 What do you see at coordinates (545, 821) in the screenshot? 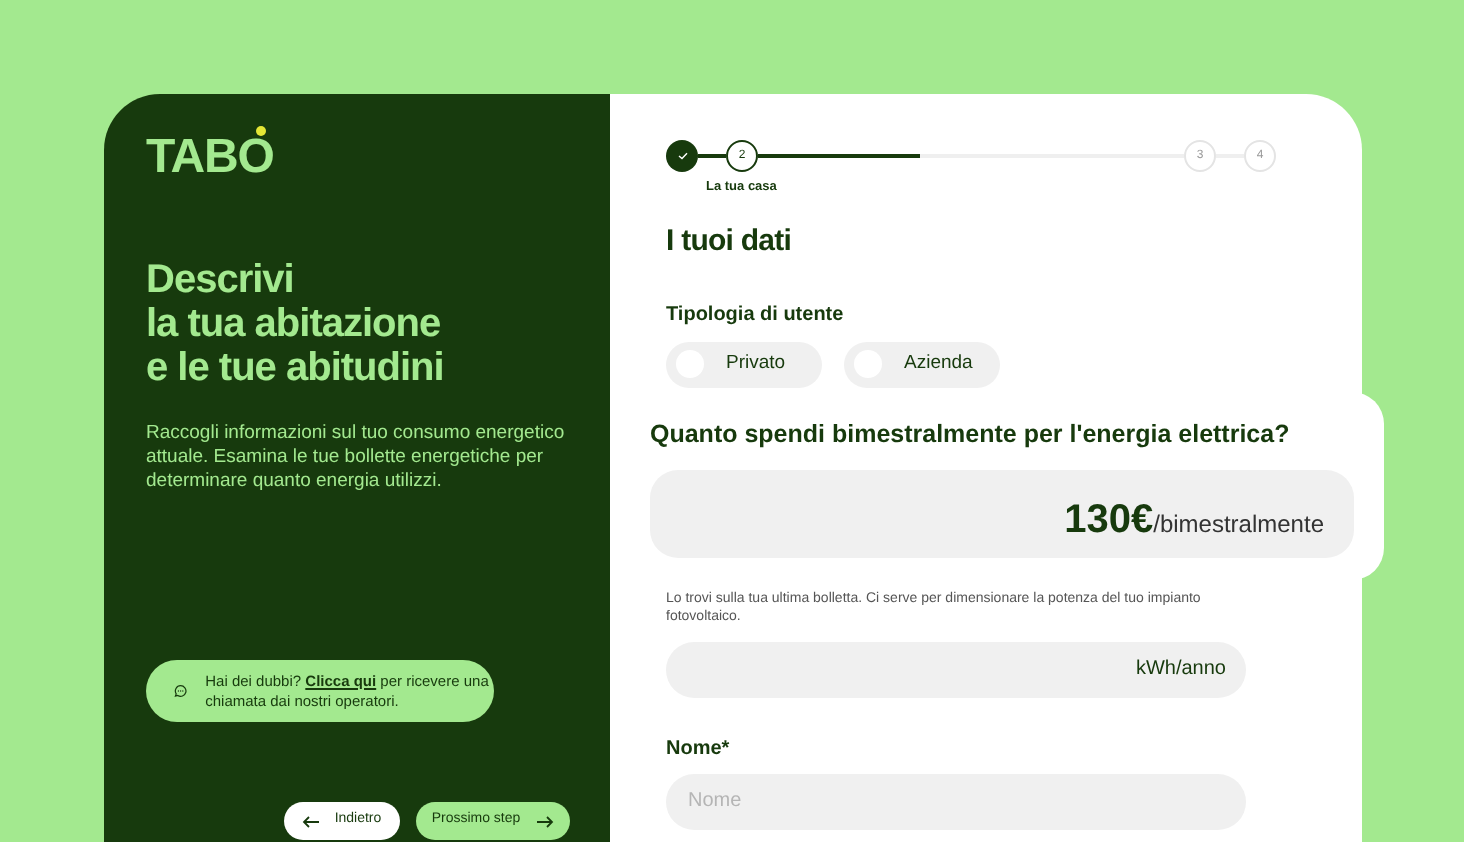
I see `arrow-right-icon` at bounding box center [545, 821].